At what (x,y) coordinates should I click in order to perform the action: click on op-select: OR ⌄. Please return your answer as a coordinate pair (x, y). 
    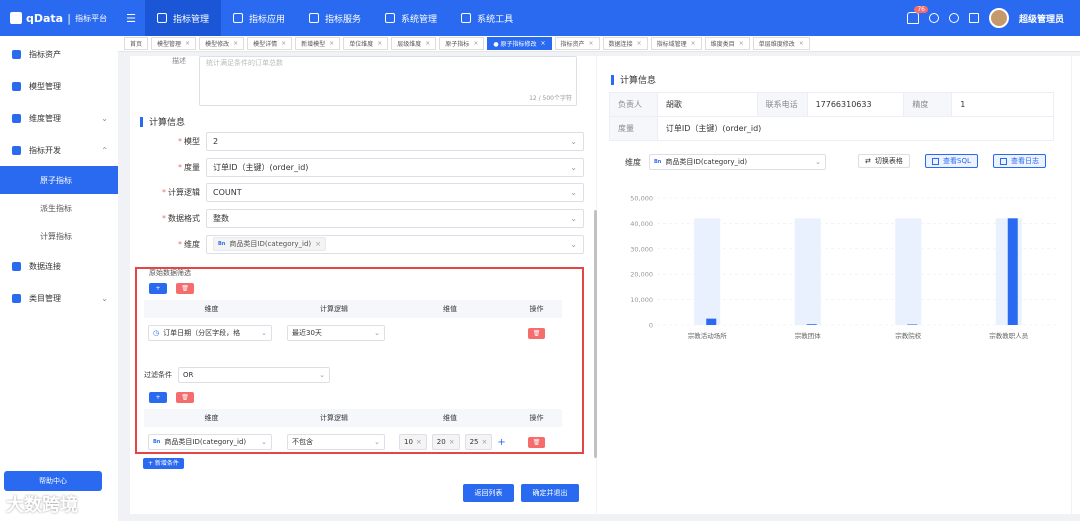
    Looking at the image, I should click on (254, 375).